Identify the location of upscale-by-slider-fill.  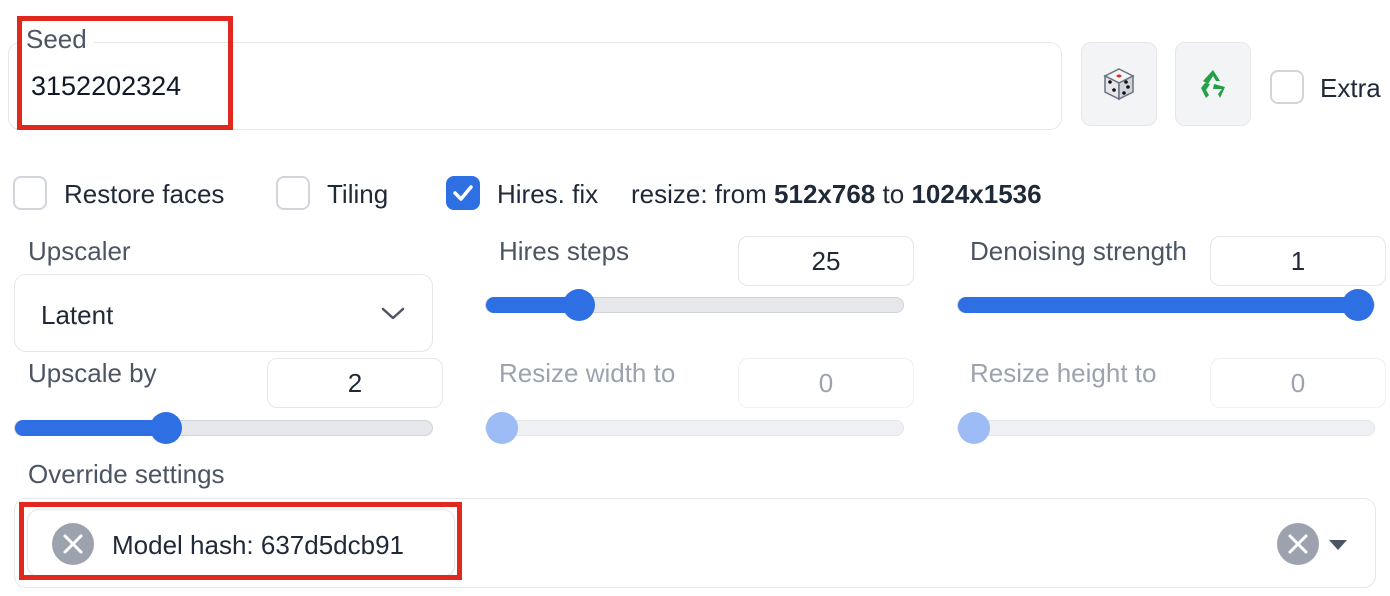
(90, 428).